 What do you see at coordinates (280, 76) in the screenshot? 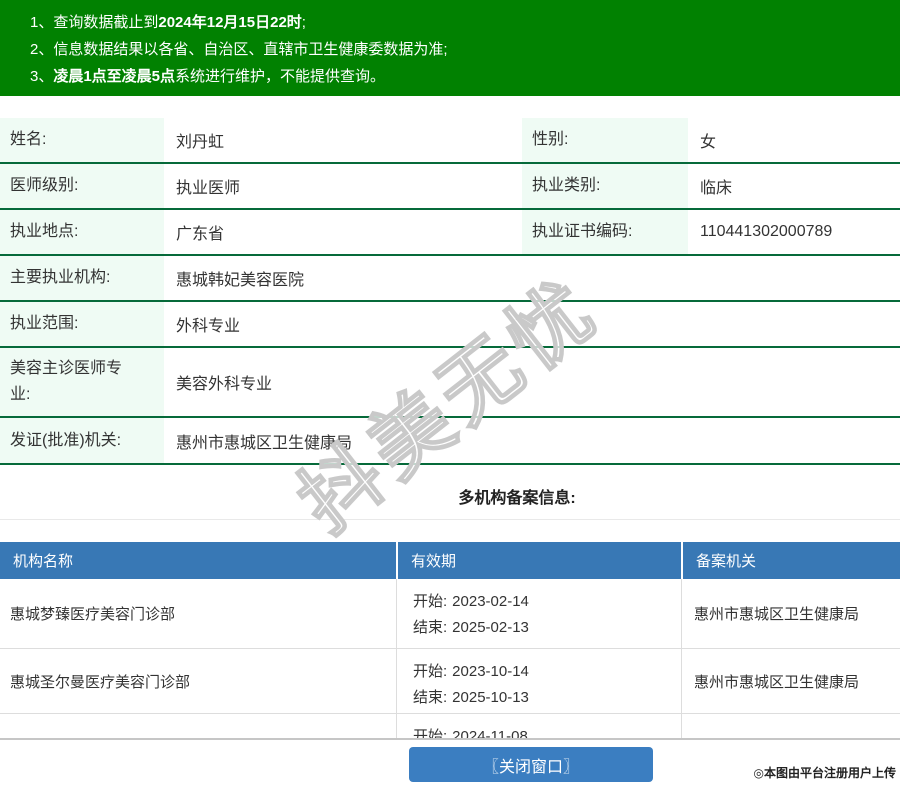
I see `notice-3-text: 系统进行维护，不能提供查询。` at bounding box center [280, 76].